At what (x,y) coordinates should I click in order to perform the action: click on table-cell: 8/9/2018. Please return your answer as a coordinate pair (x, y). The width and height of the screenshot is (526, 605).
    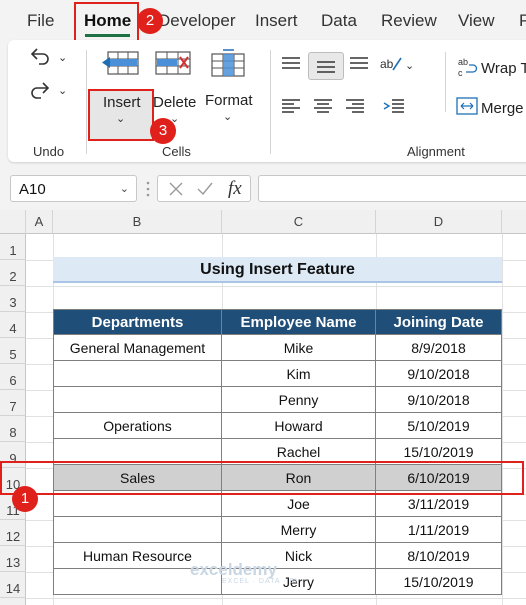
    Looking at the image, I should click on (439, 348).